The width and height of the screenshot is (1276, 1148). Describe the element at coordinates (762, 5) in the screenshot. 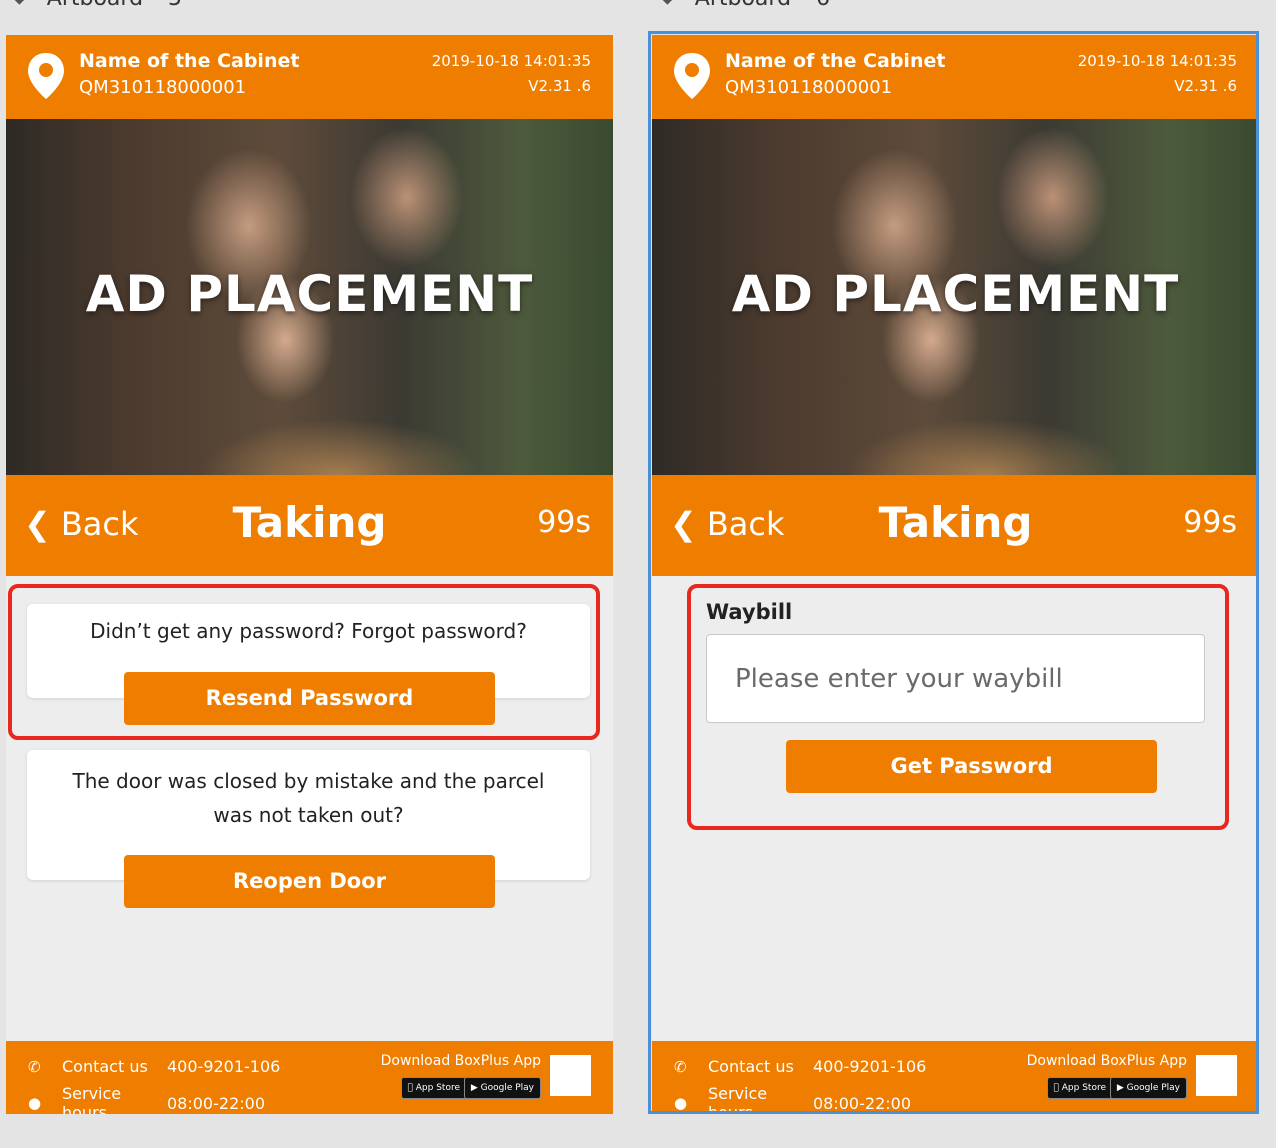

I see `artboard-title: Artboard – 6` at that location.